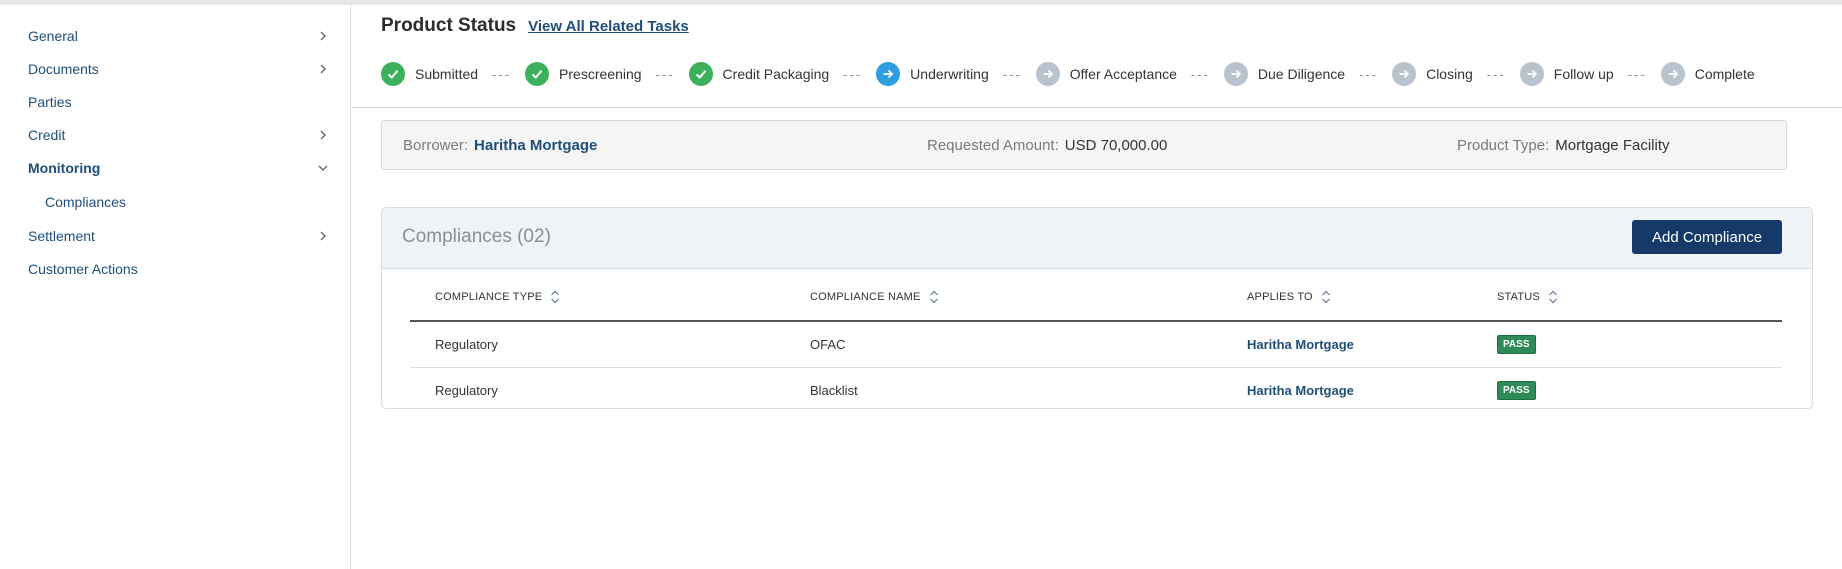  Describe the element at coordinates (600, 74) in the screenshot. I see `step-label: Prescreening` at that location.